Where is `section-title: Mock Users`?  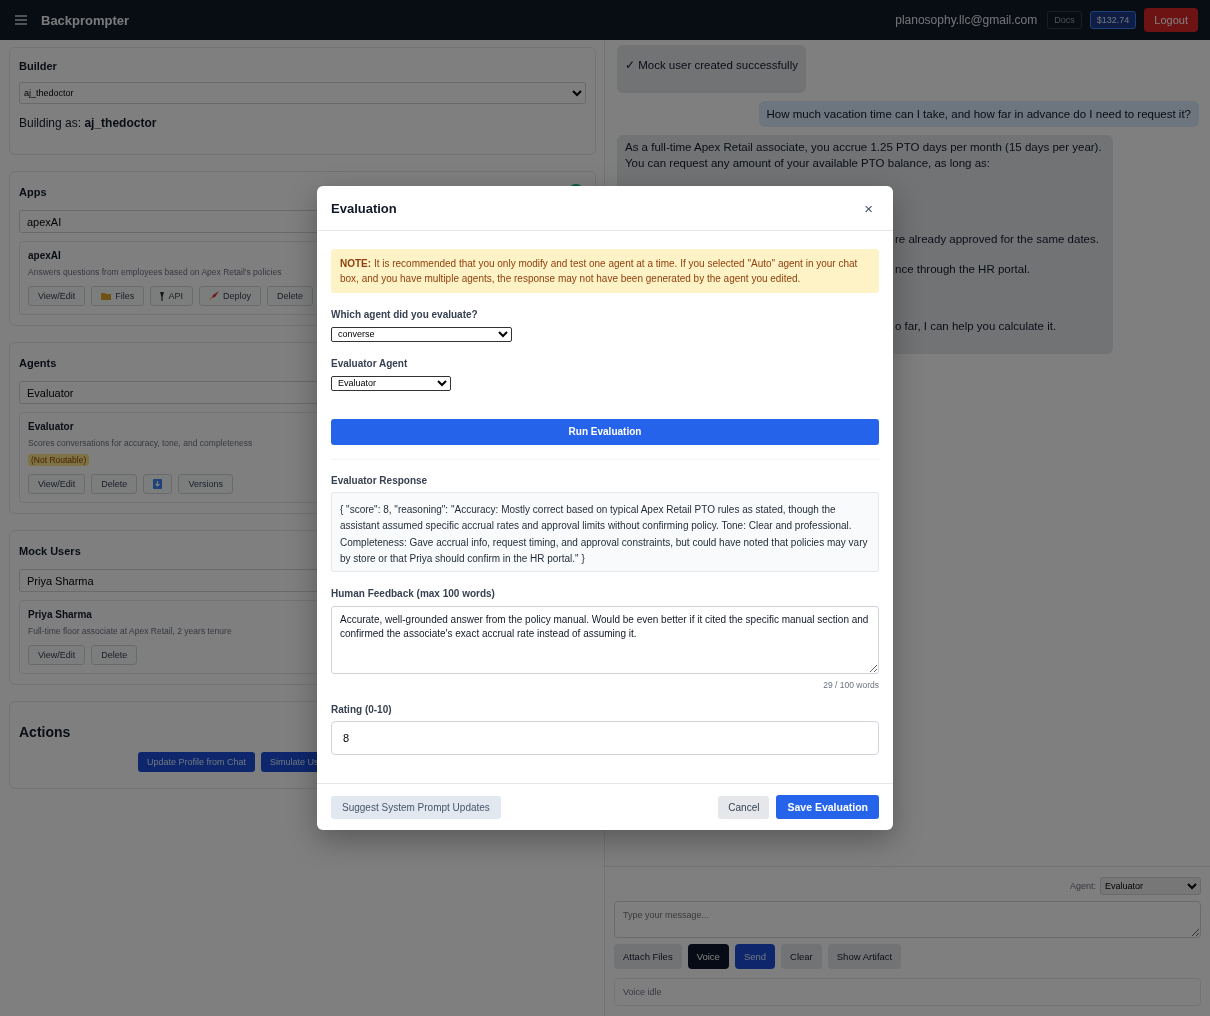
section-title: Mock Users is located at coordinates (50, 551).